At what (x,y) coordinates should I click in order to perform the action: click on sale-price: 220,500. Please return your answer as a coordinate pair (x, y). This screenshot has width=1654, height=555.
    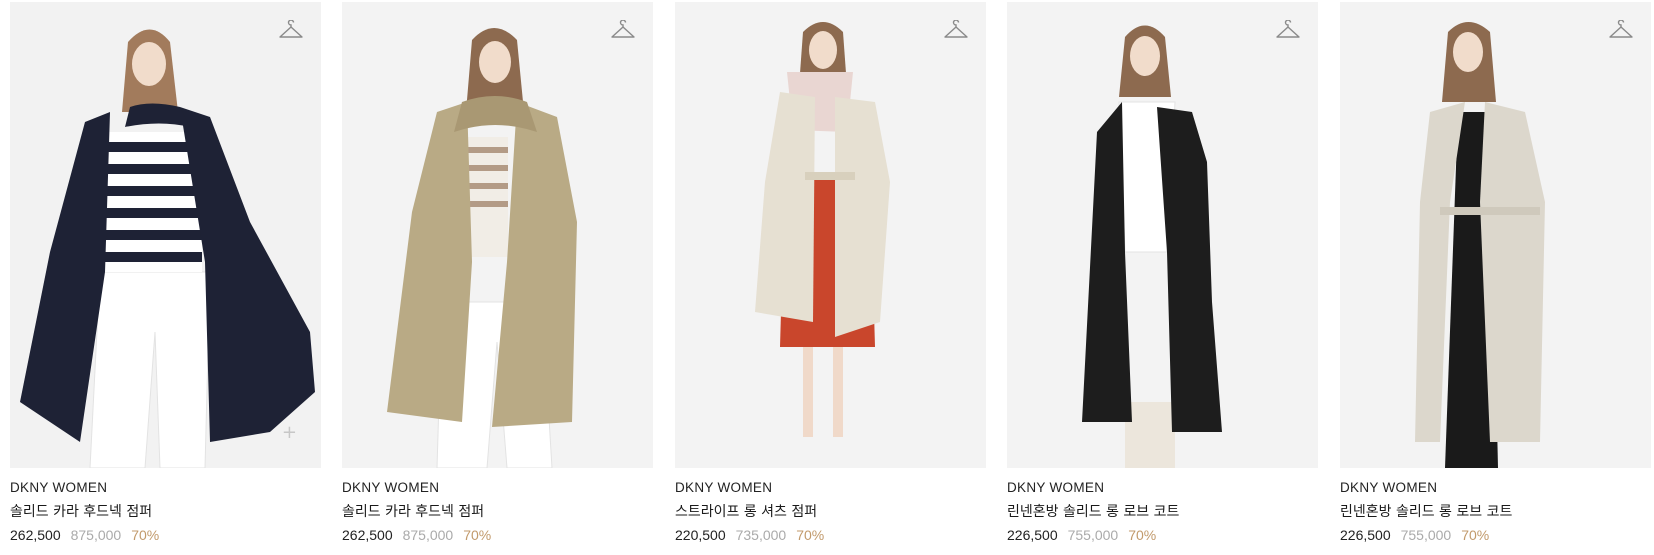
    Looking at the image, I should click on (700, 535).